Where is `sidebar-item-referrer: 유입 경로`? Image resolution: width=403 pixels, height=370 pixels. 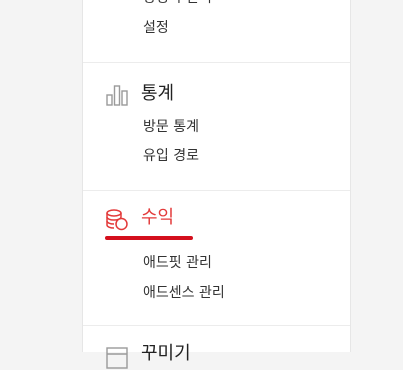 sidebar-item-referrer: 유입 경로 is located at coordinates (171, 156).